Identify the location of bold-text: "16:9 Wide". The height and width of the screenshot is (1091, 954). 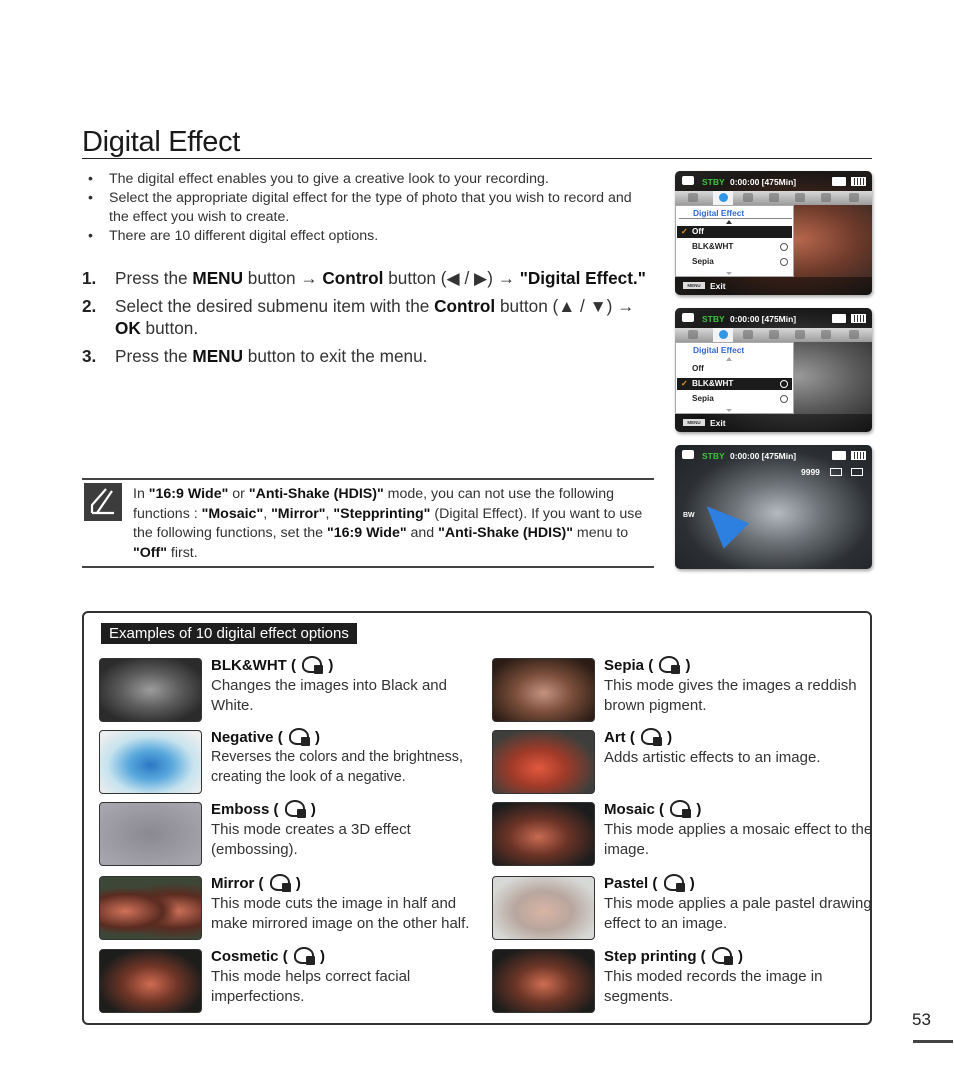
(367, 533).